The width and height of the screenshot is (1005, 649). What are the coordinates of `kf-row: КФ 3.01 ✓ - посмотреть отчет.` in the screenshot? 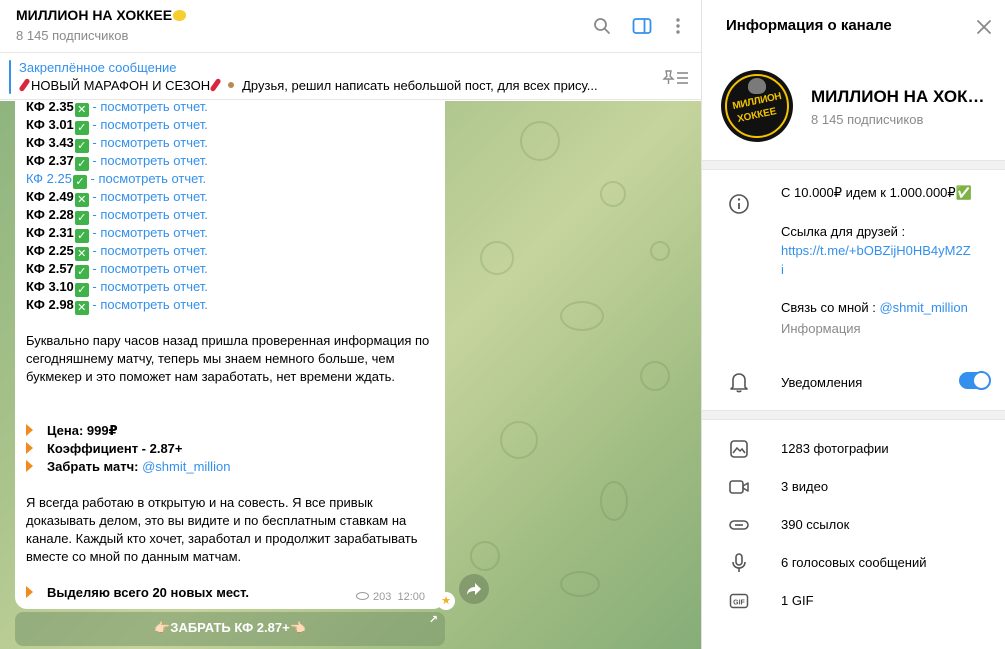 It's located at (117, 126).